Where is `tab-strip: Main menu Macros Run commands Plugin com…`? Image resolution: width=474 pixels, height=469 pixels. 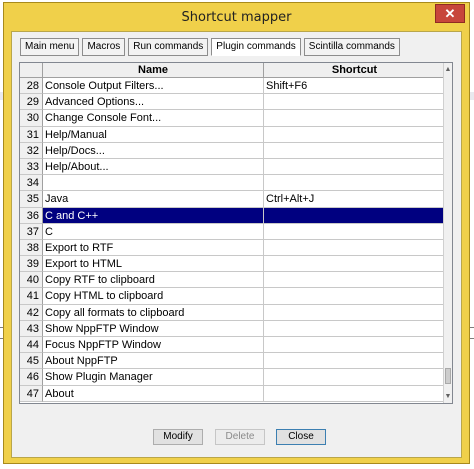
tab-strip: Main menu Macros Run commands Plugin com… is located at coordinates (211, 47).